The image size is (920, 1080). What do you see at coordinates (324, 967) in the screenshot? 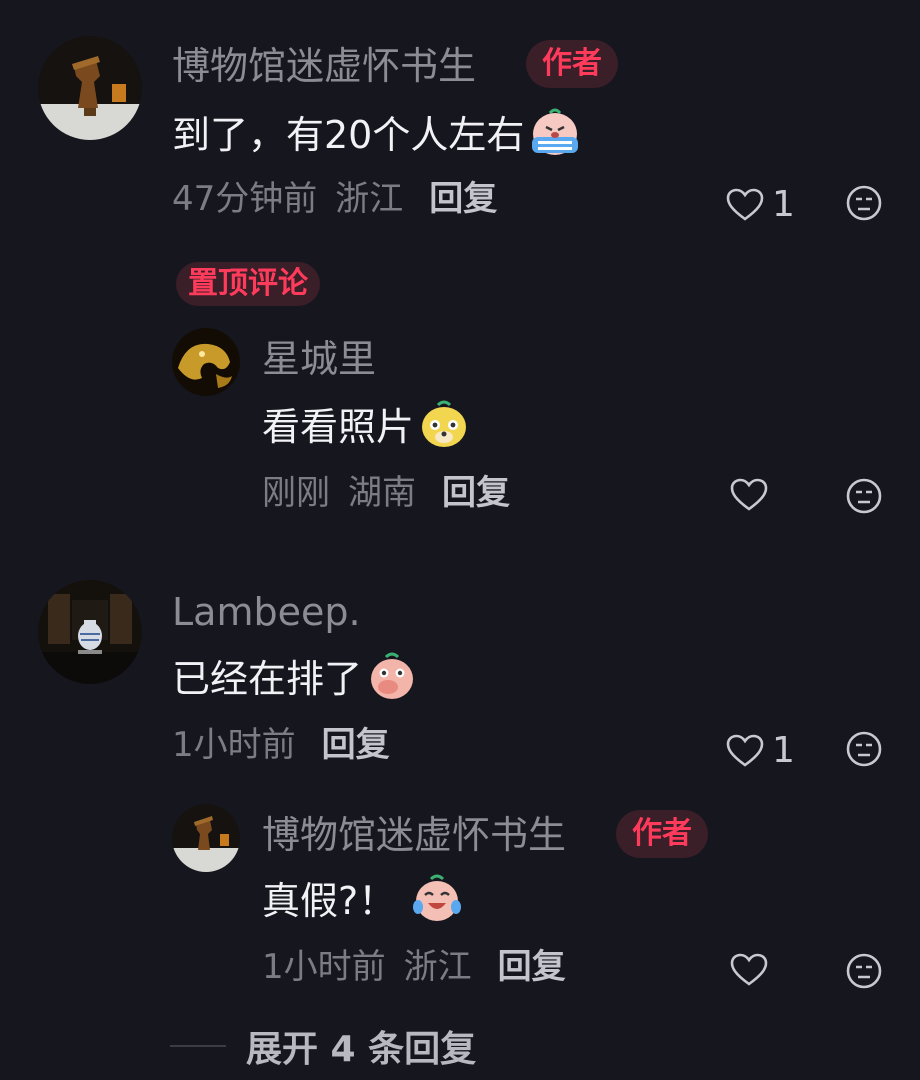
I see `reply-time: 1小时前` at bounding box center [324, 967].